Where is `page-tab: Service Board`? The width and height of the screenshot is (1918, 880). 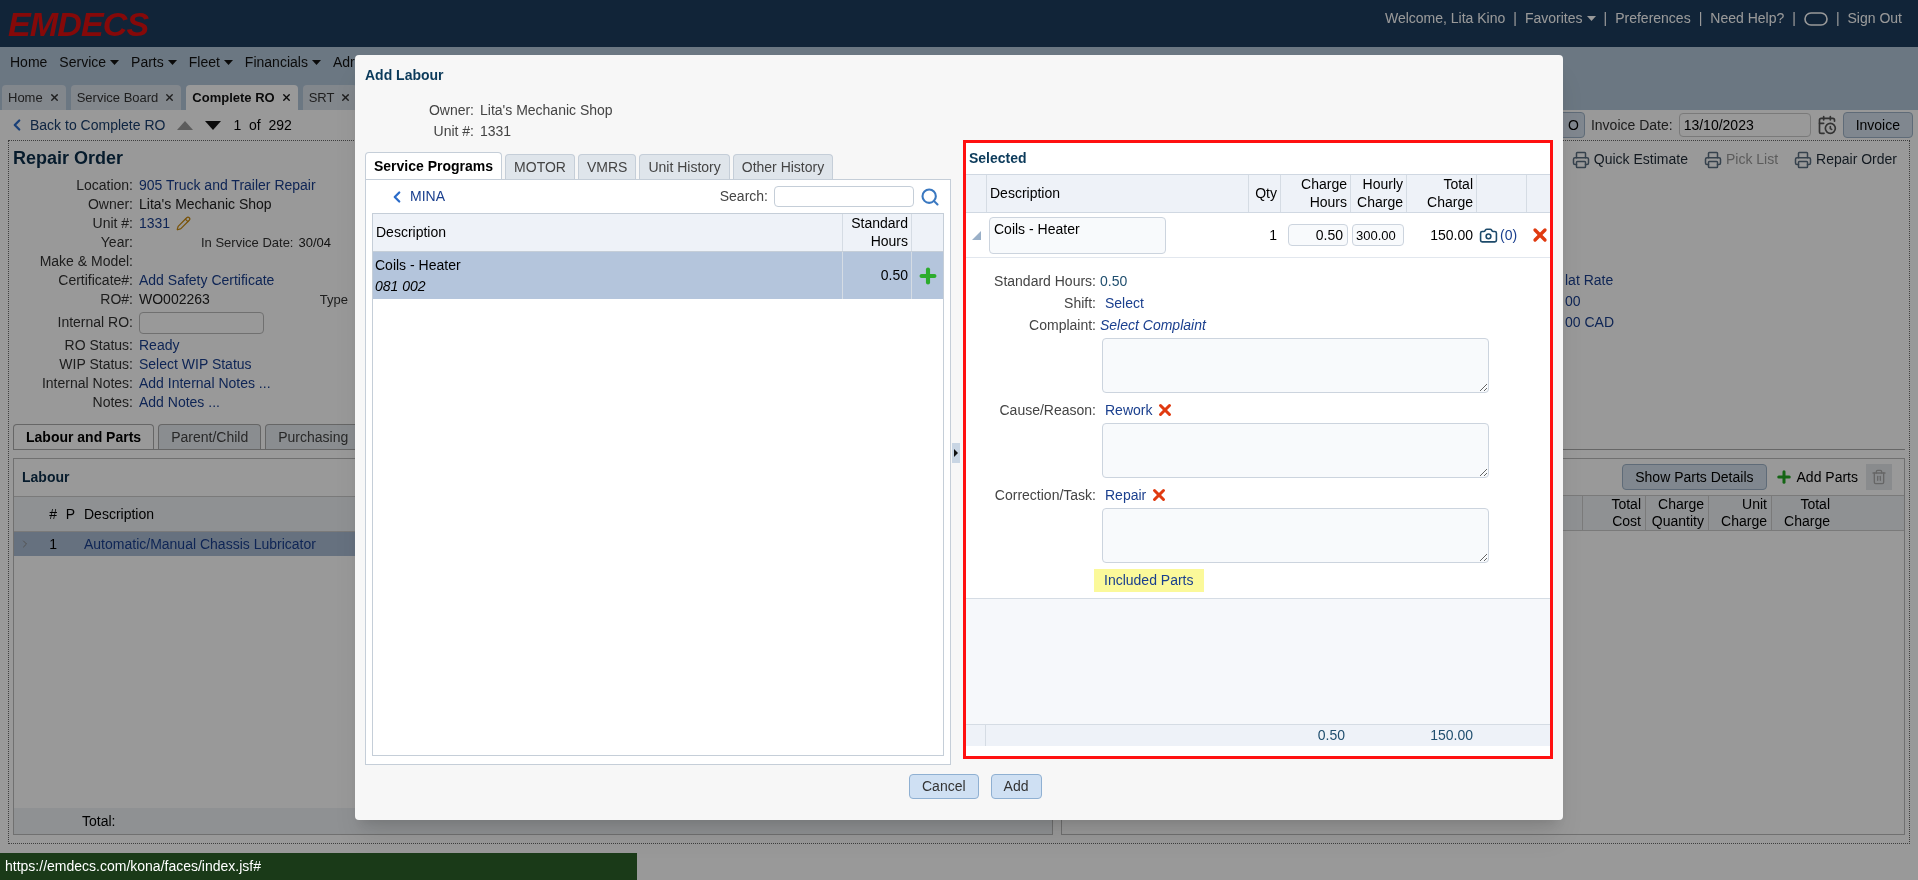
page-tab: Service Board is located at coordinates (126, 97).